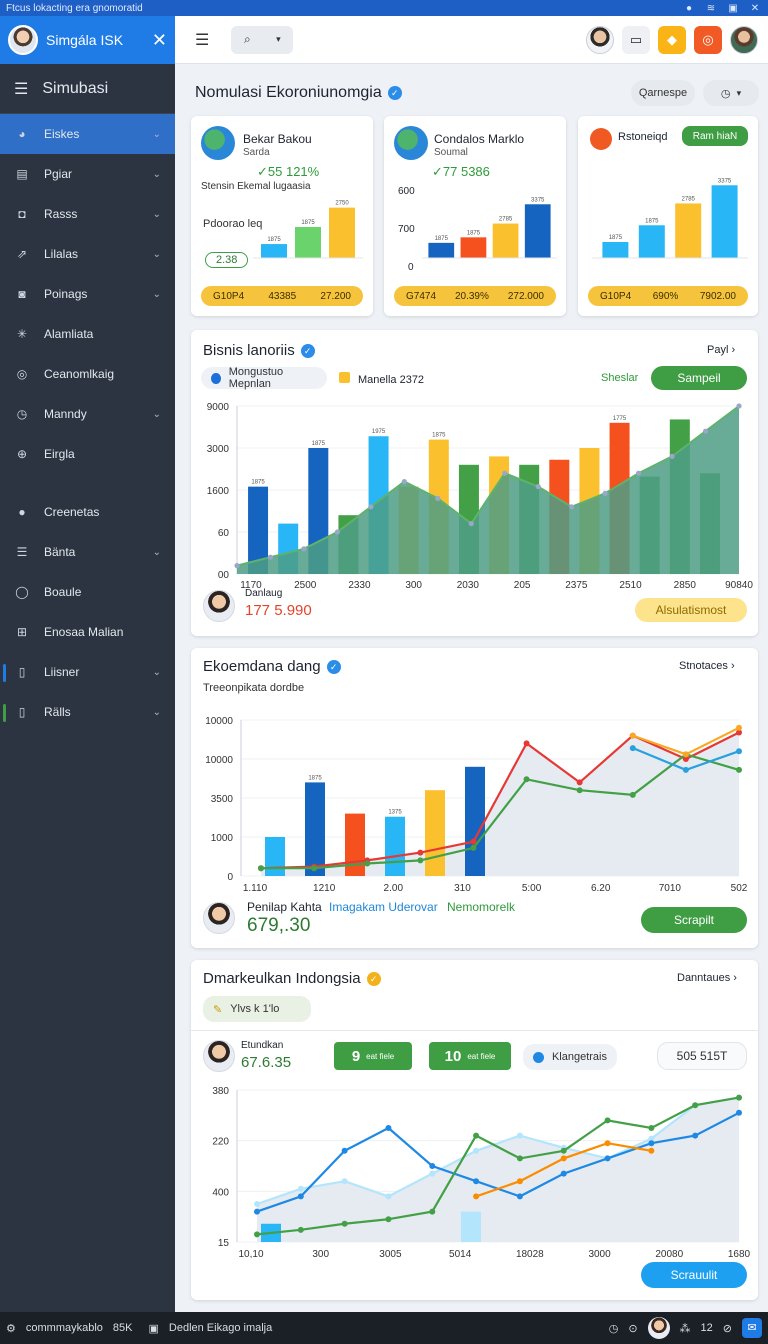 The image size is (768, 1344). I want to click on sidebar-title: ☰ Simubasi, so click(87, 89).